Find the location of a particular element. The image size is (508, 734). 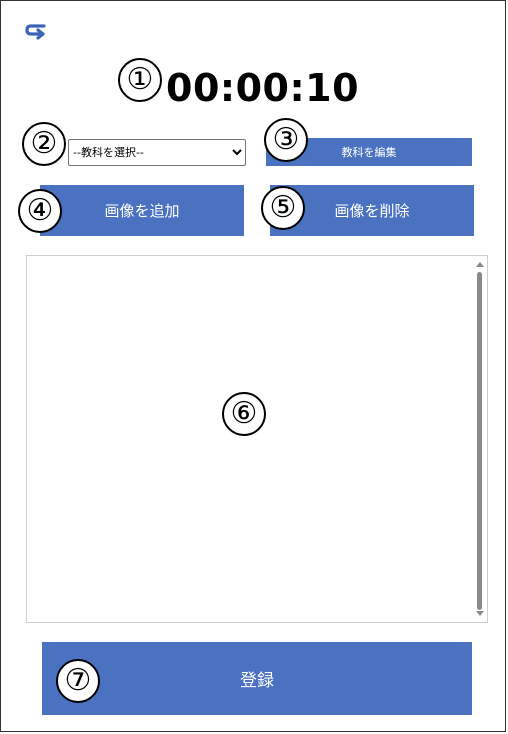

add-image-button: 画像を追加 is located at coordinates (142, 210).